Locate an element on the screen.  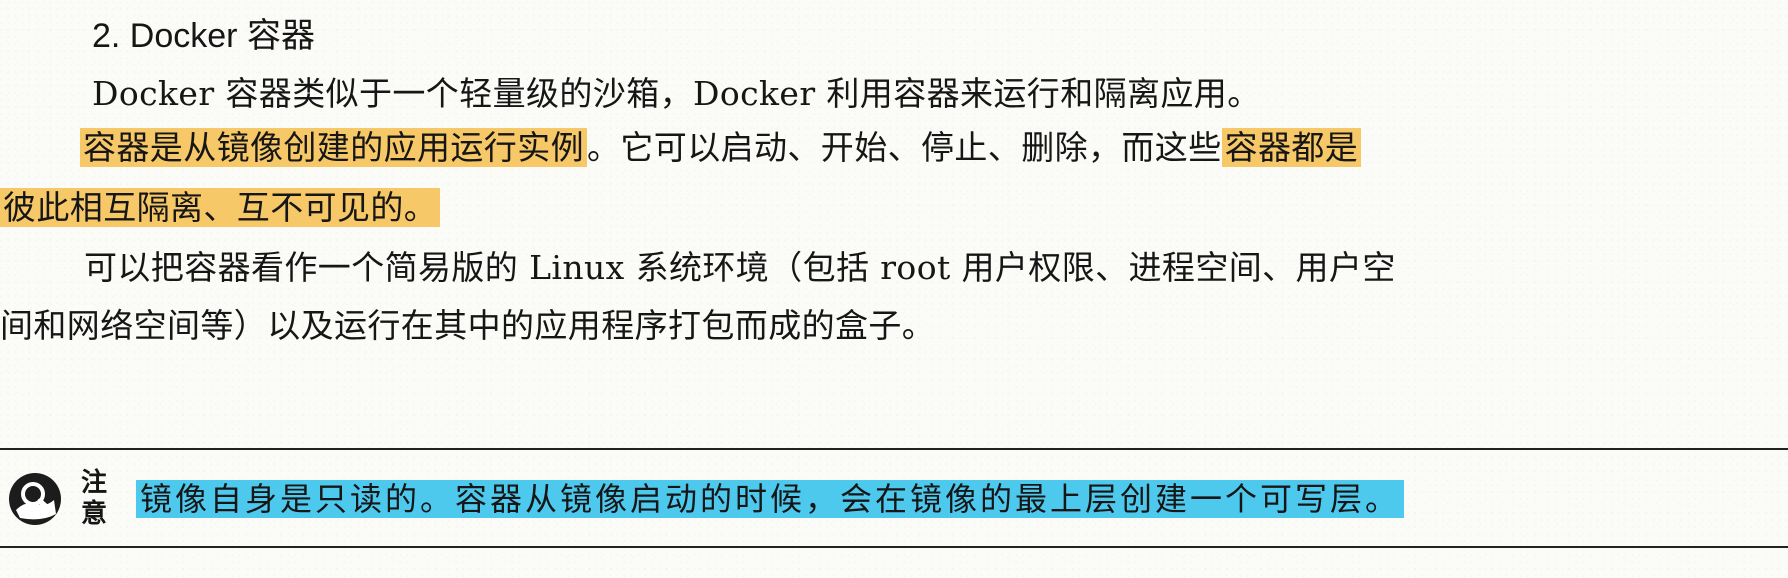
highlight-containers-isolated-end: 彼此相互隔离、互不可见的。 is located at coordinates (220, 207).